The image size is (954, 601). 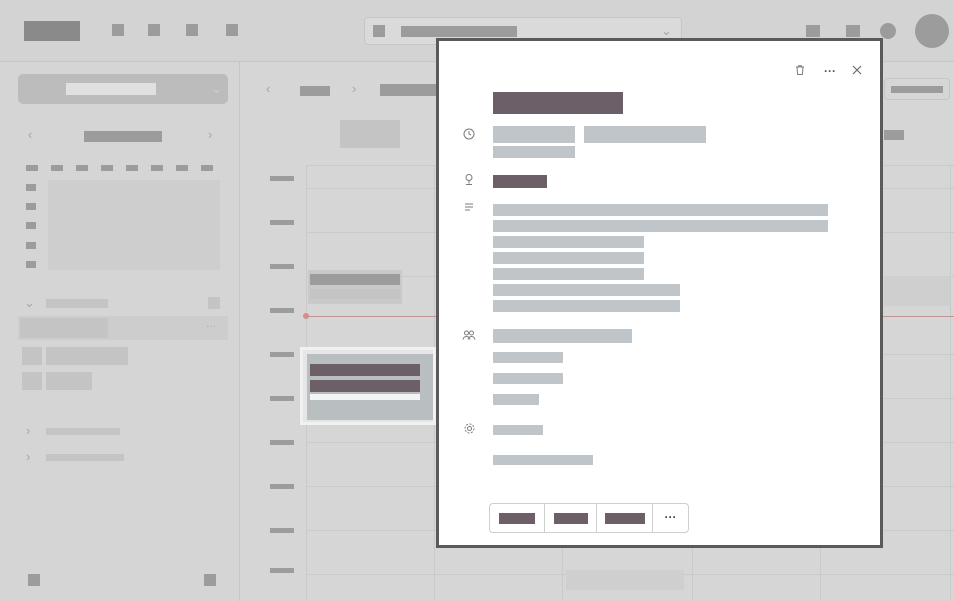 What do you see at coordinates (558, 103) in the screenshot?
I see `event-title` at bounding box center [558, 103].